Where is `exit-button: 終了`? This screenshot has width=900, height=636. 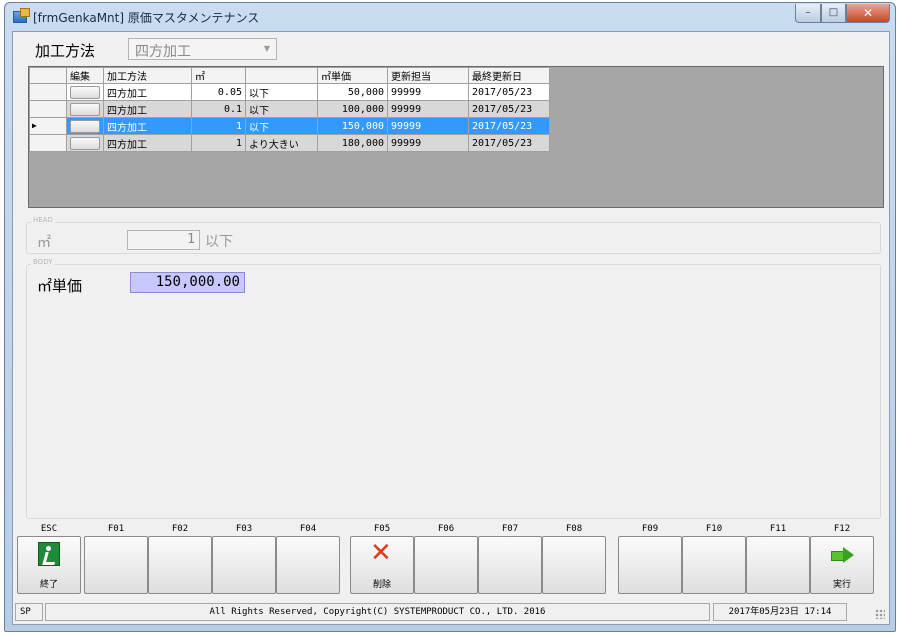
exit-button: 終了 is located at coordinates (49, 565).